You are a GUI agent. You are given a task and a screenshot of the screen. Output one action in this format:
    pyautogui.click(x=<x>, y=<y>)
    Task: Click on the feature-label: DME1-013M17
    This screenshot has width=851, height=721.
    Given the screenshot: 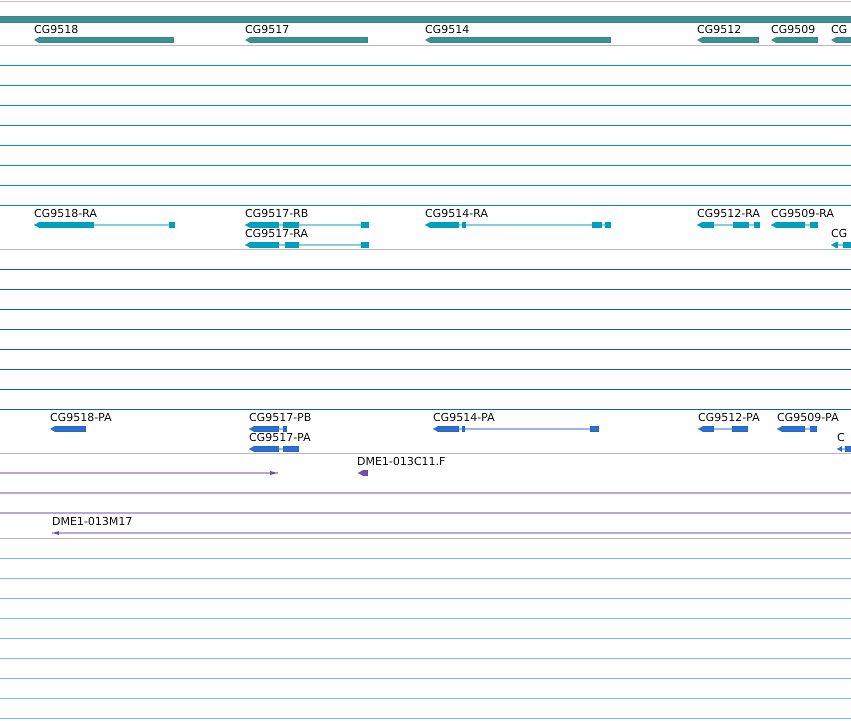 What is the action you would take?
    pyautogui.click(x=92, y=521)
    